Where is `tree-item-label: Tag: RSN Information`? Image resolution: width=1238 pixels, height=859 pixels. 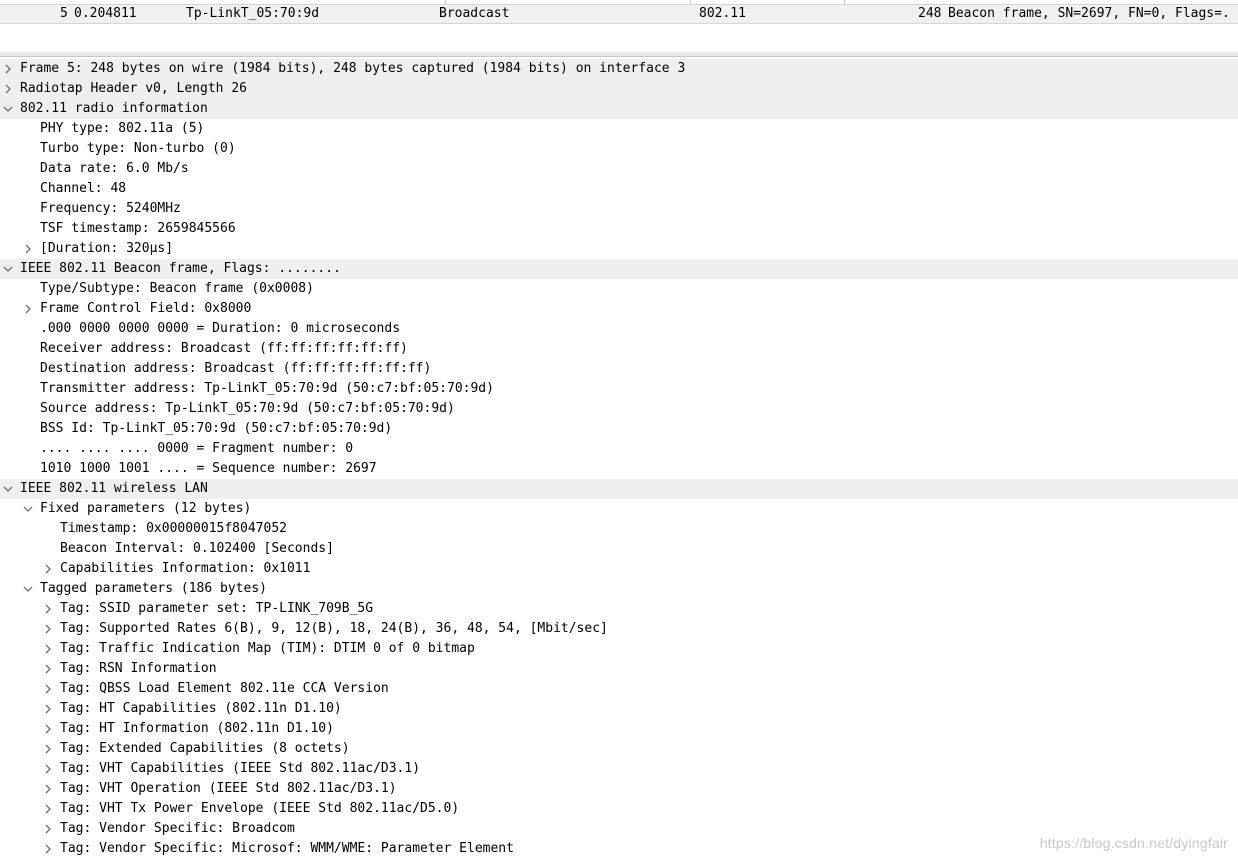 tree-item-label: Tag: RSN Information is located at coordinates (138, 668).